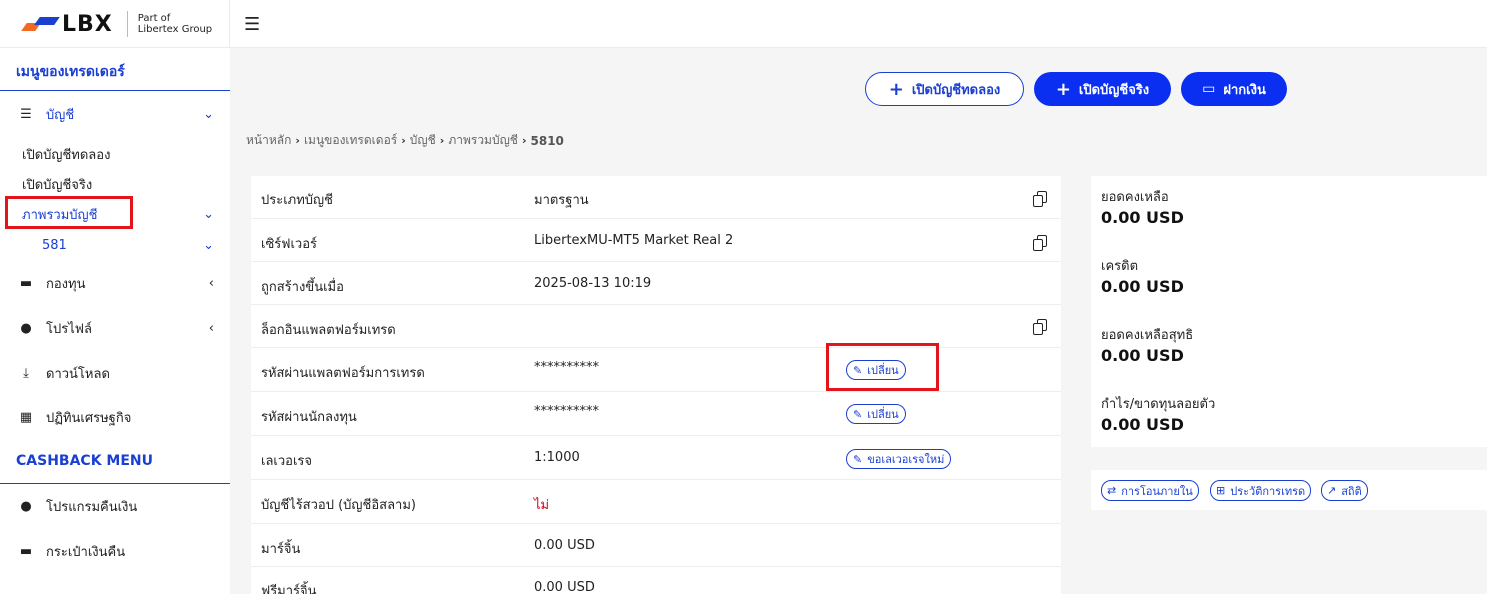  I want to click on request-leverage-button: ✎ ขอเลเวอเรจใหม่, so click(899, 459).